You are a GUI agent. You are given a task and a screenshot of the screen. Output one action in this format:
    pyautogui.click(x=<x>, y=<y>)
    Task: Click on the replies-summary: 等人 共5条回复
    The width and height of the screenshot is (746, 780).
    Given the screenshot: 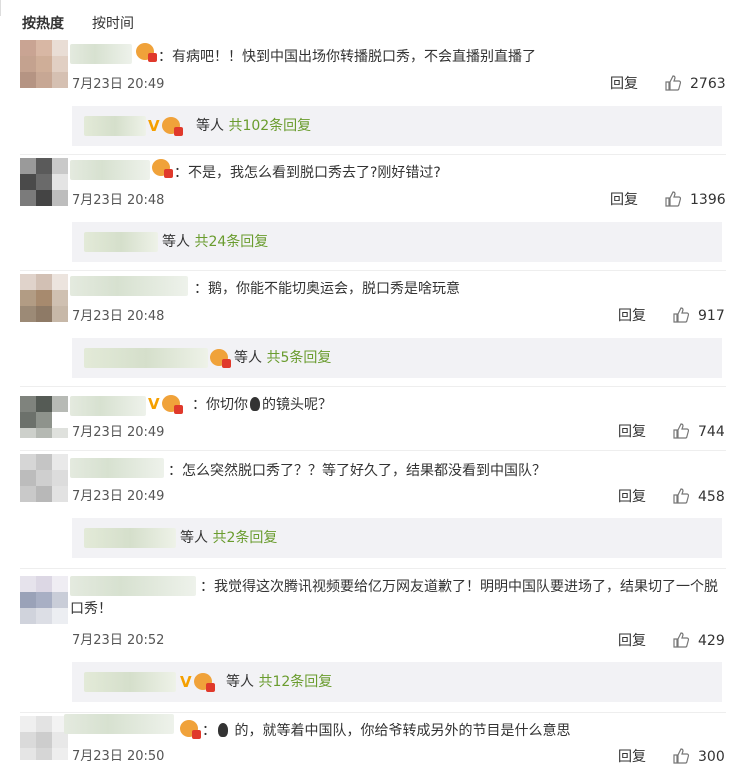 What is the action you would take?
    pyautogui.click(x=282, y=358)
    